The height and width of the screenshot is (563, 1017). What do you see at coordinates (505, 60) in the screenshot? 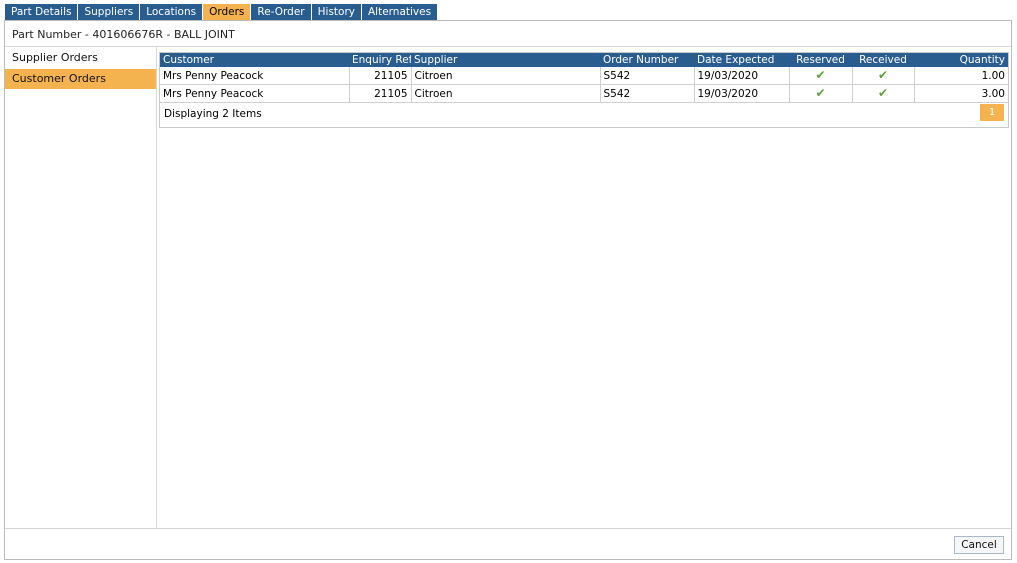
I see `column-header-supplier: Supplier` at bounding box center [505, 60].